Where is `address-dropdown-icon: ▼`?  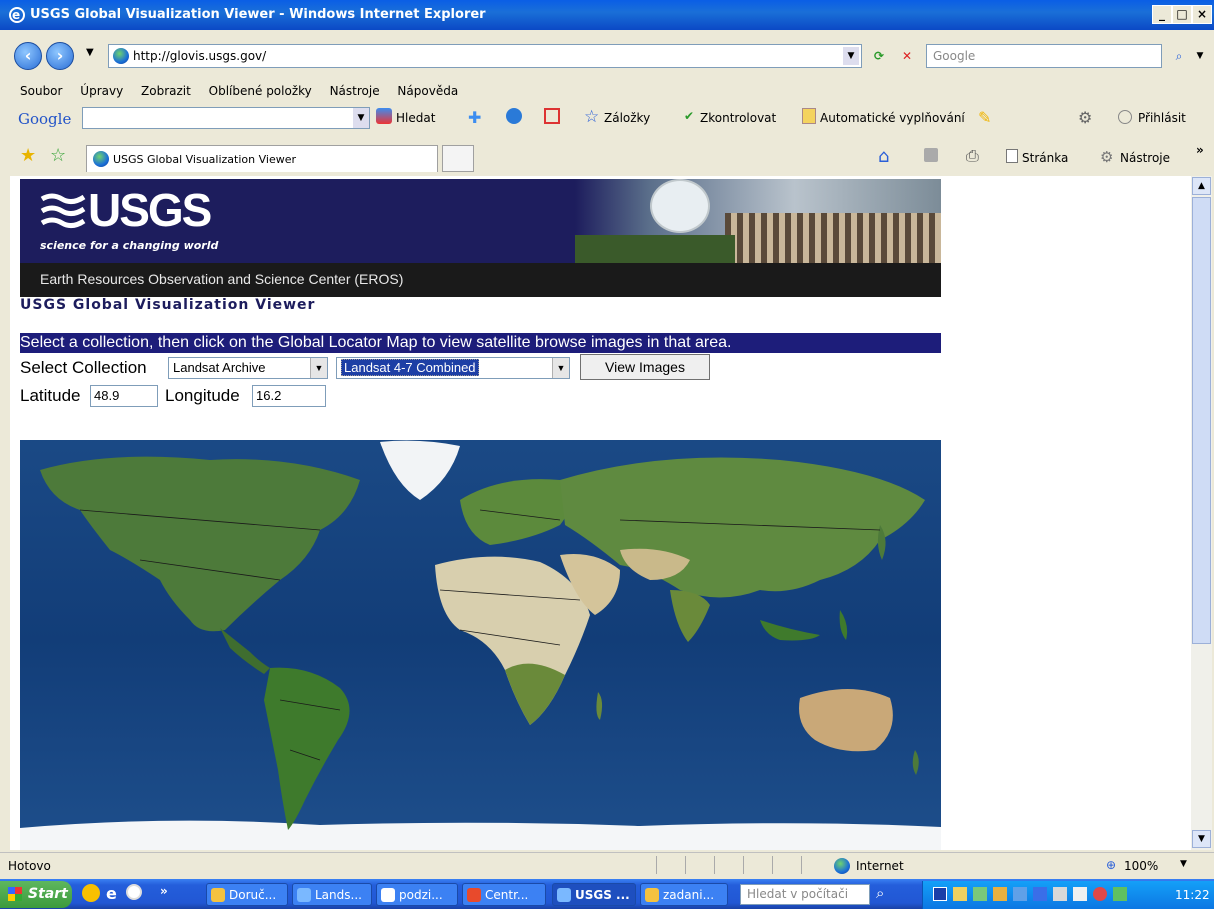
address-dropdown-icon: ▼ is located at coordinates (851, 56).